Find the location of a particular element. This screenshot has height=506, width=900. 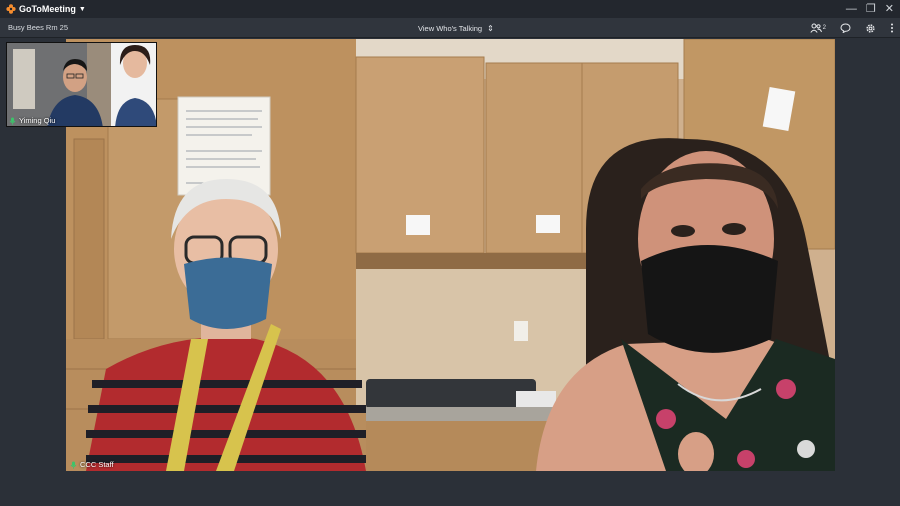

thumbnail-frame-image is located at coordinates (81, 84).